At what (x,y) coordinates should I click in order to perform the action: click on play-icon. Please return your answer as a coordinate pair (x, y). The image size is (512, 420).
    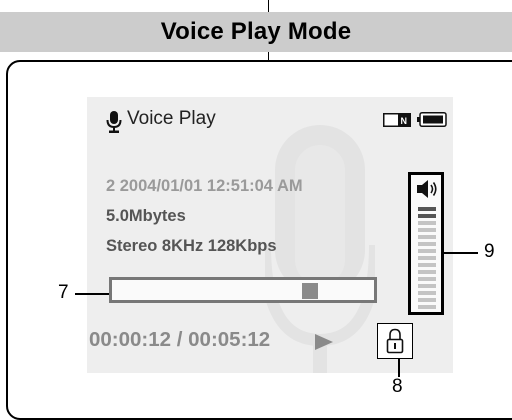
    Looking at the image, I should click on (324, 342).